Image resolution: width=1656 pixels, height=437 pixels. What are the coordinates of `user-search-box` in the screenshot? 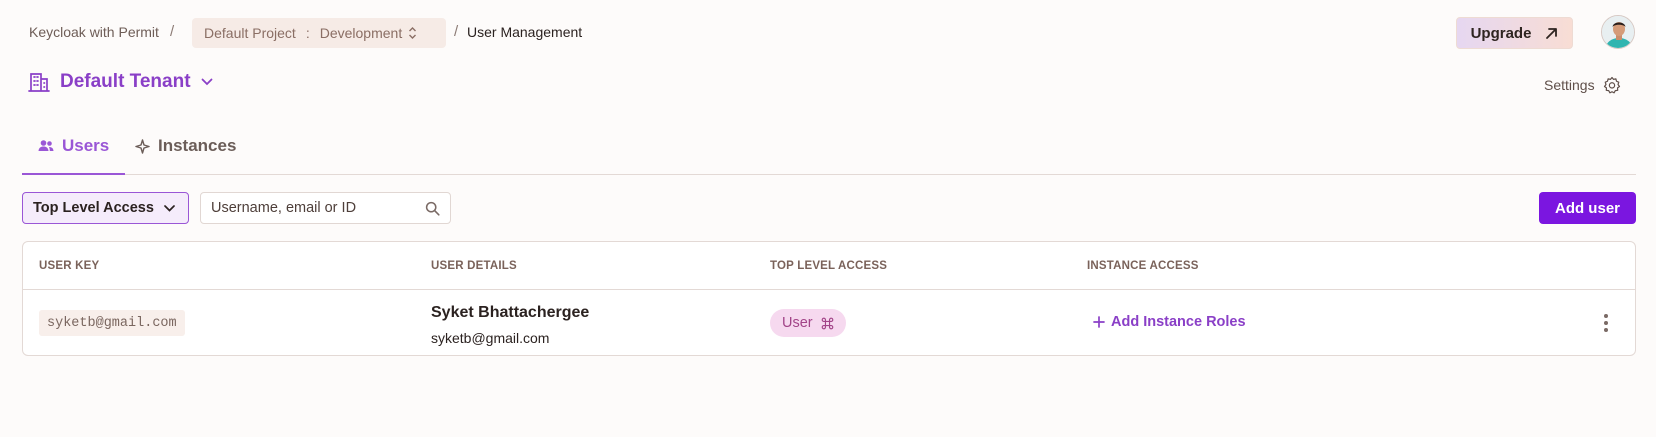 It's located at (325, 208).